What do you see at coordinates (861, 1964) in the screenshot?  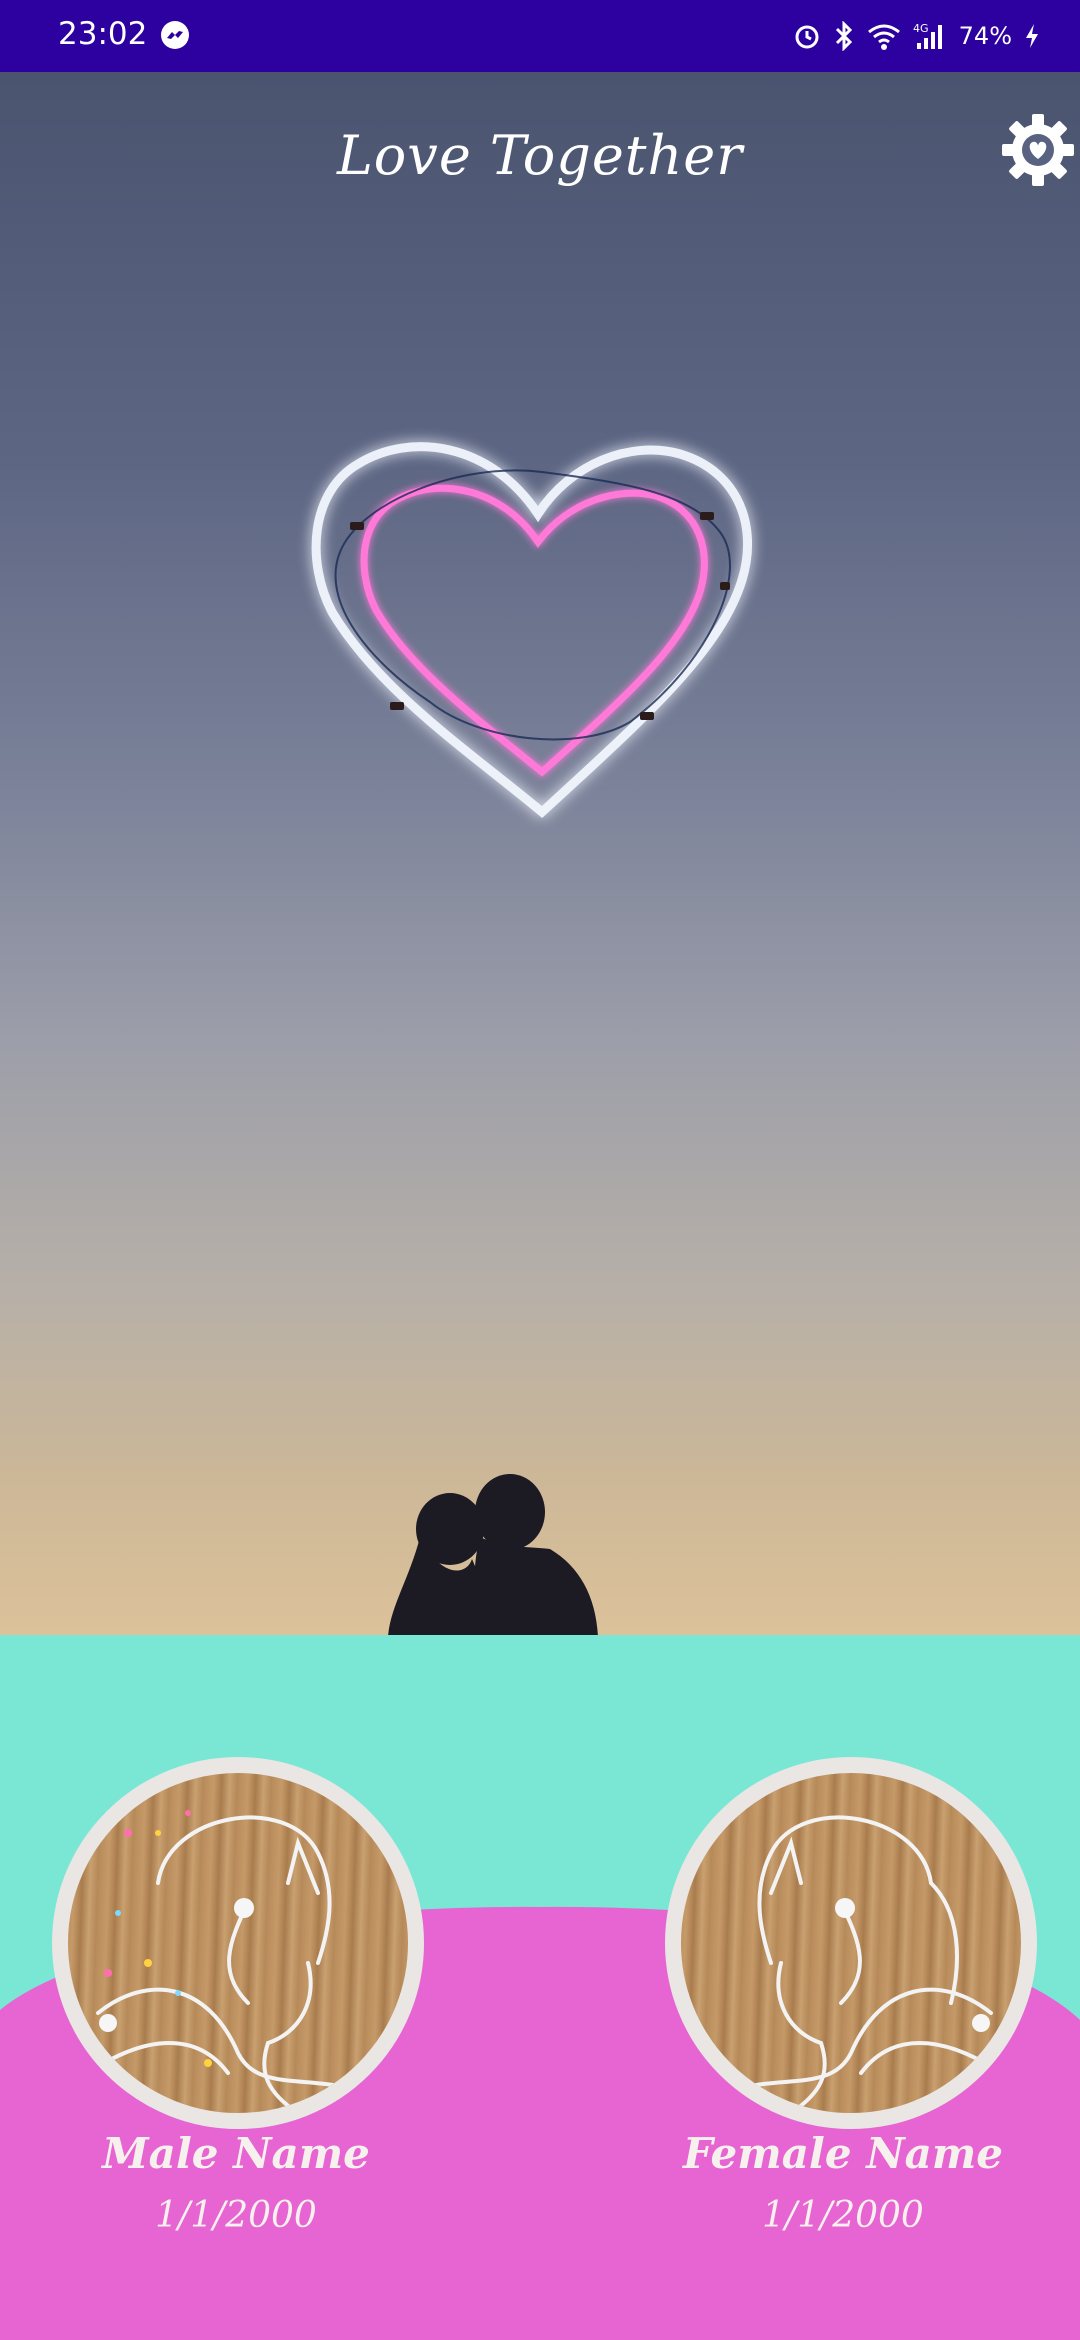 I see `female-headphones-art` at bounding box center [861, 1964].